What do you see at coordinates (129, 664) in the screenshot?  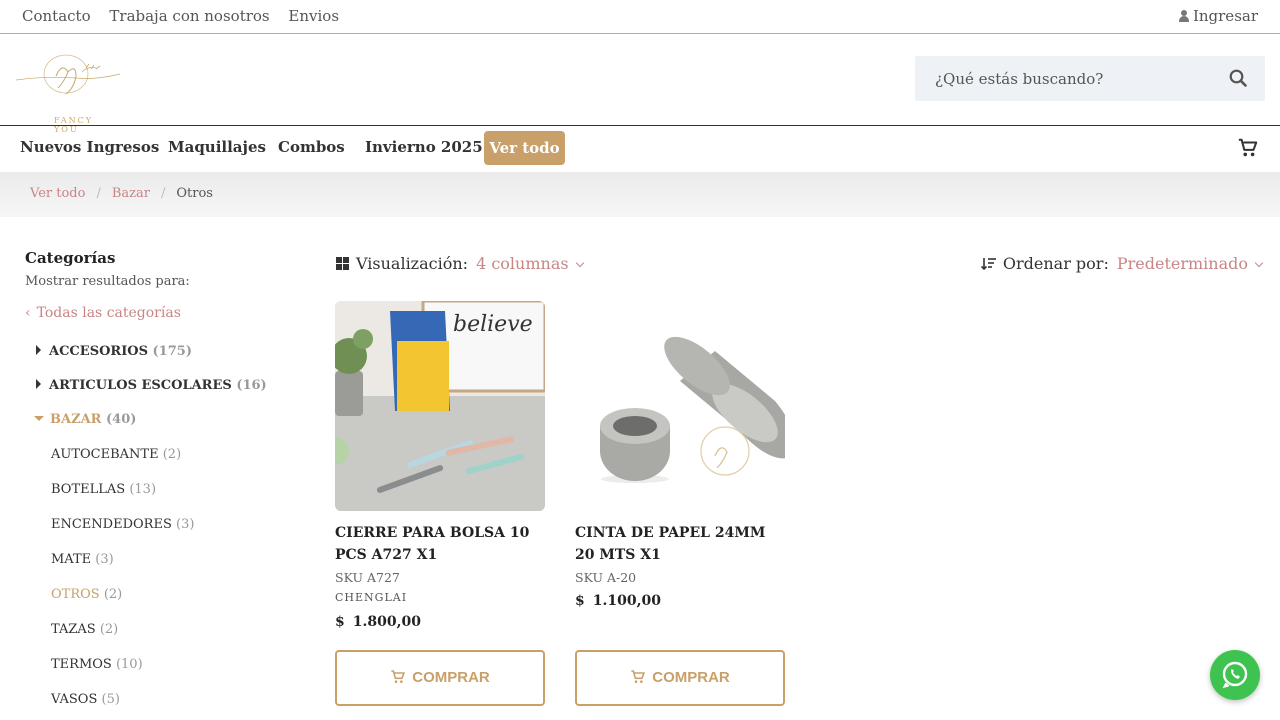 I see `category-count: (10)` at bounding box center [129, 664].